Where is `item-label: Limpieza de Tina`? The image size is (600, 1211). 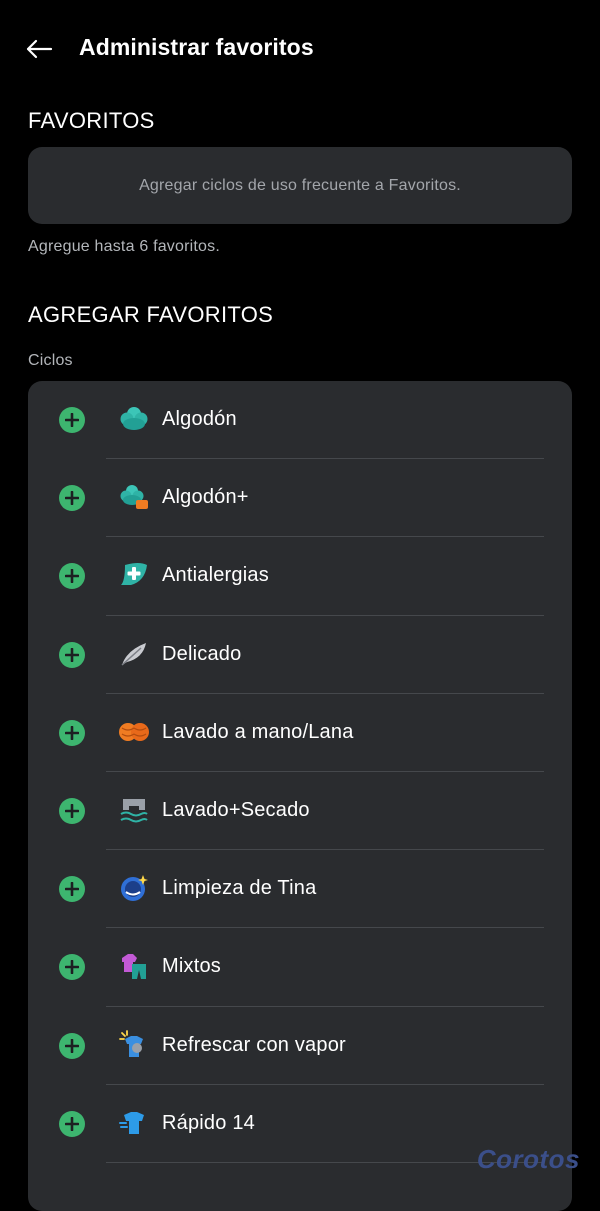 item-label: Limpieza de Tina is located at coordinates (239, 888).